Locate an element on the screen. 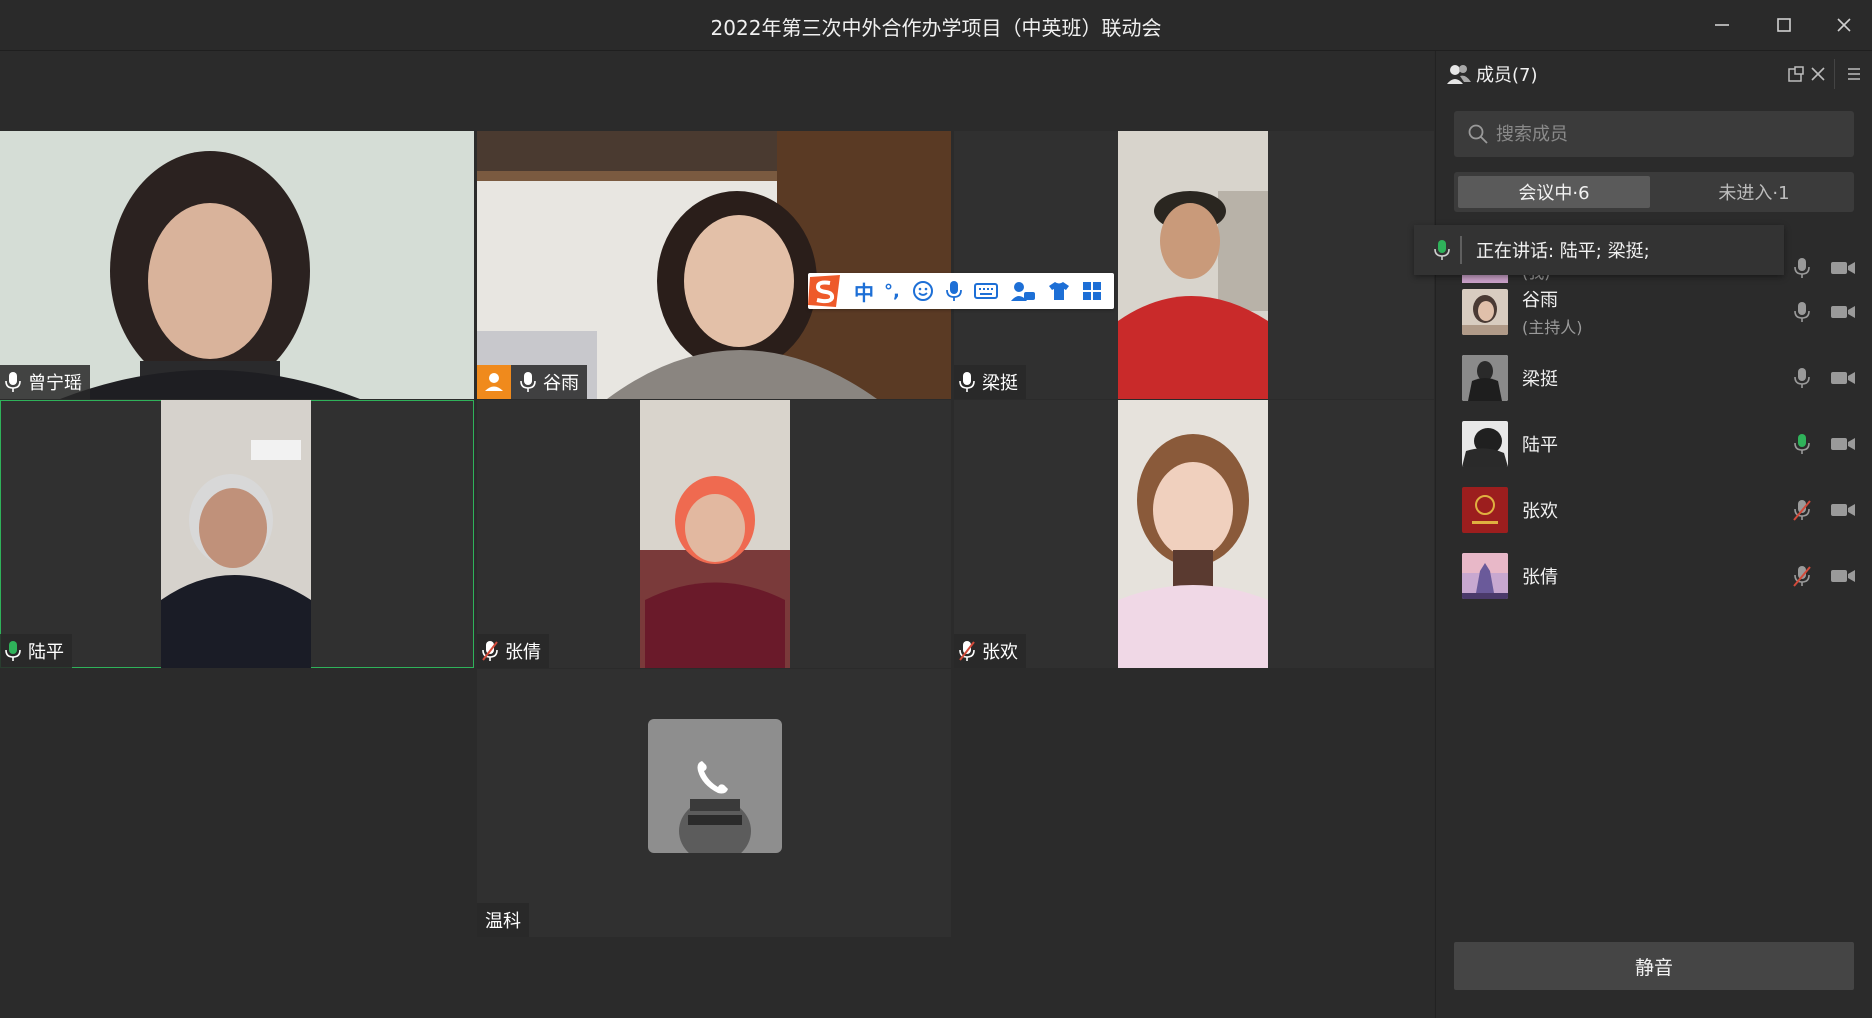 The image size is (1872, 1018). participant-name: 张倩 is located at coordinates (523, 652).